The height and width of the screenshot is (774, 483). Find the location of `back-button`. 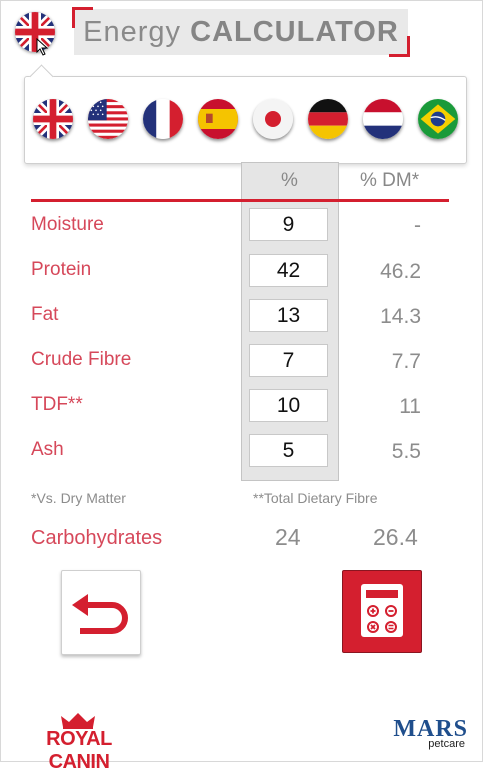

back-button is located at coordinates (101, 612).